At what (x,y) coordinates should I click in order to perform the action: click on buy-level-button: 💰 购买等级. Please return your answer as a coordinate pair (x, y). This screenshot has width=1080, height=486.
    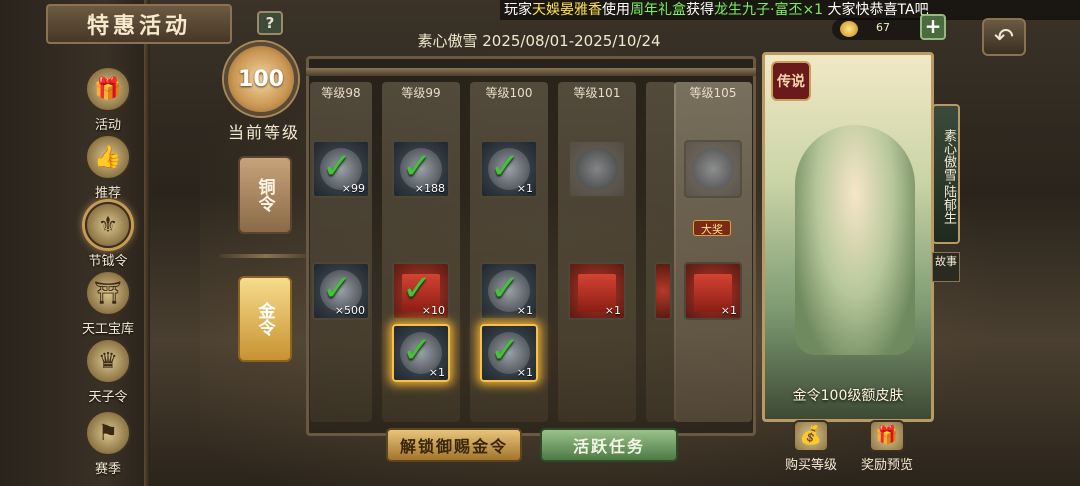
    Looking at the image, I should click on (811, 446).